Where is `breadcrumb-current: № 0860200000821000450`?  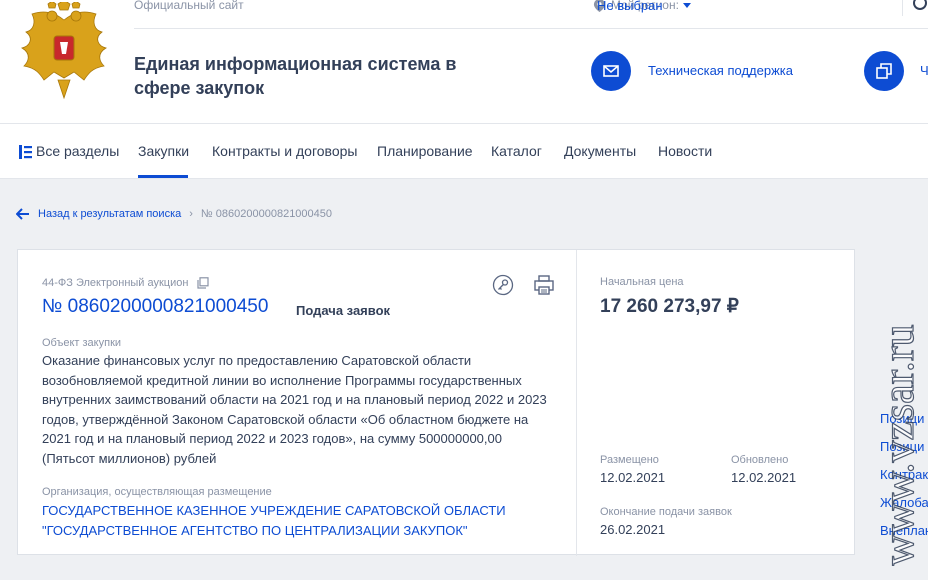
breadcrumb-current: № 0860200000821000450 is located at coordinates (266, 214).